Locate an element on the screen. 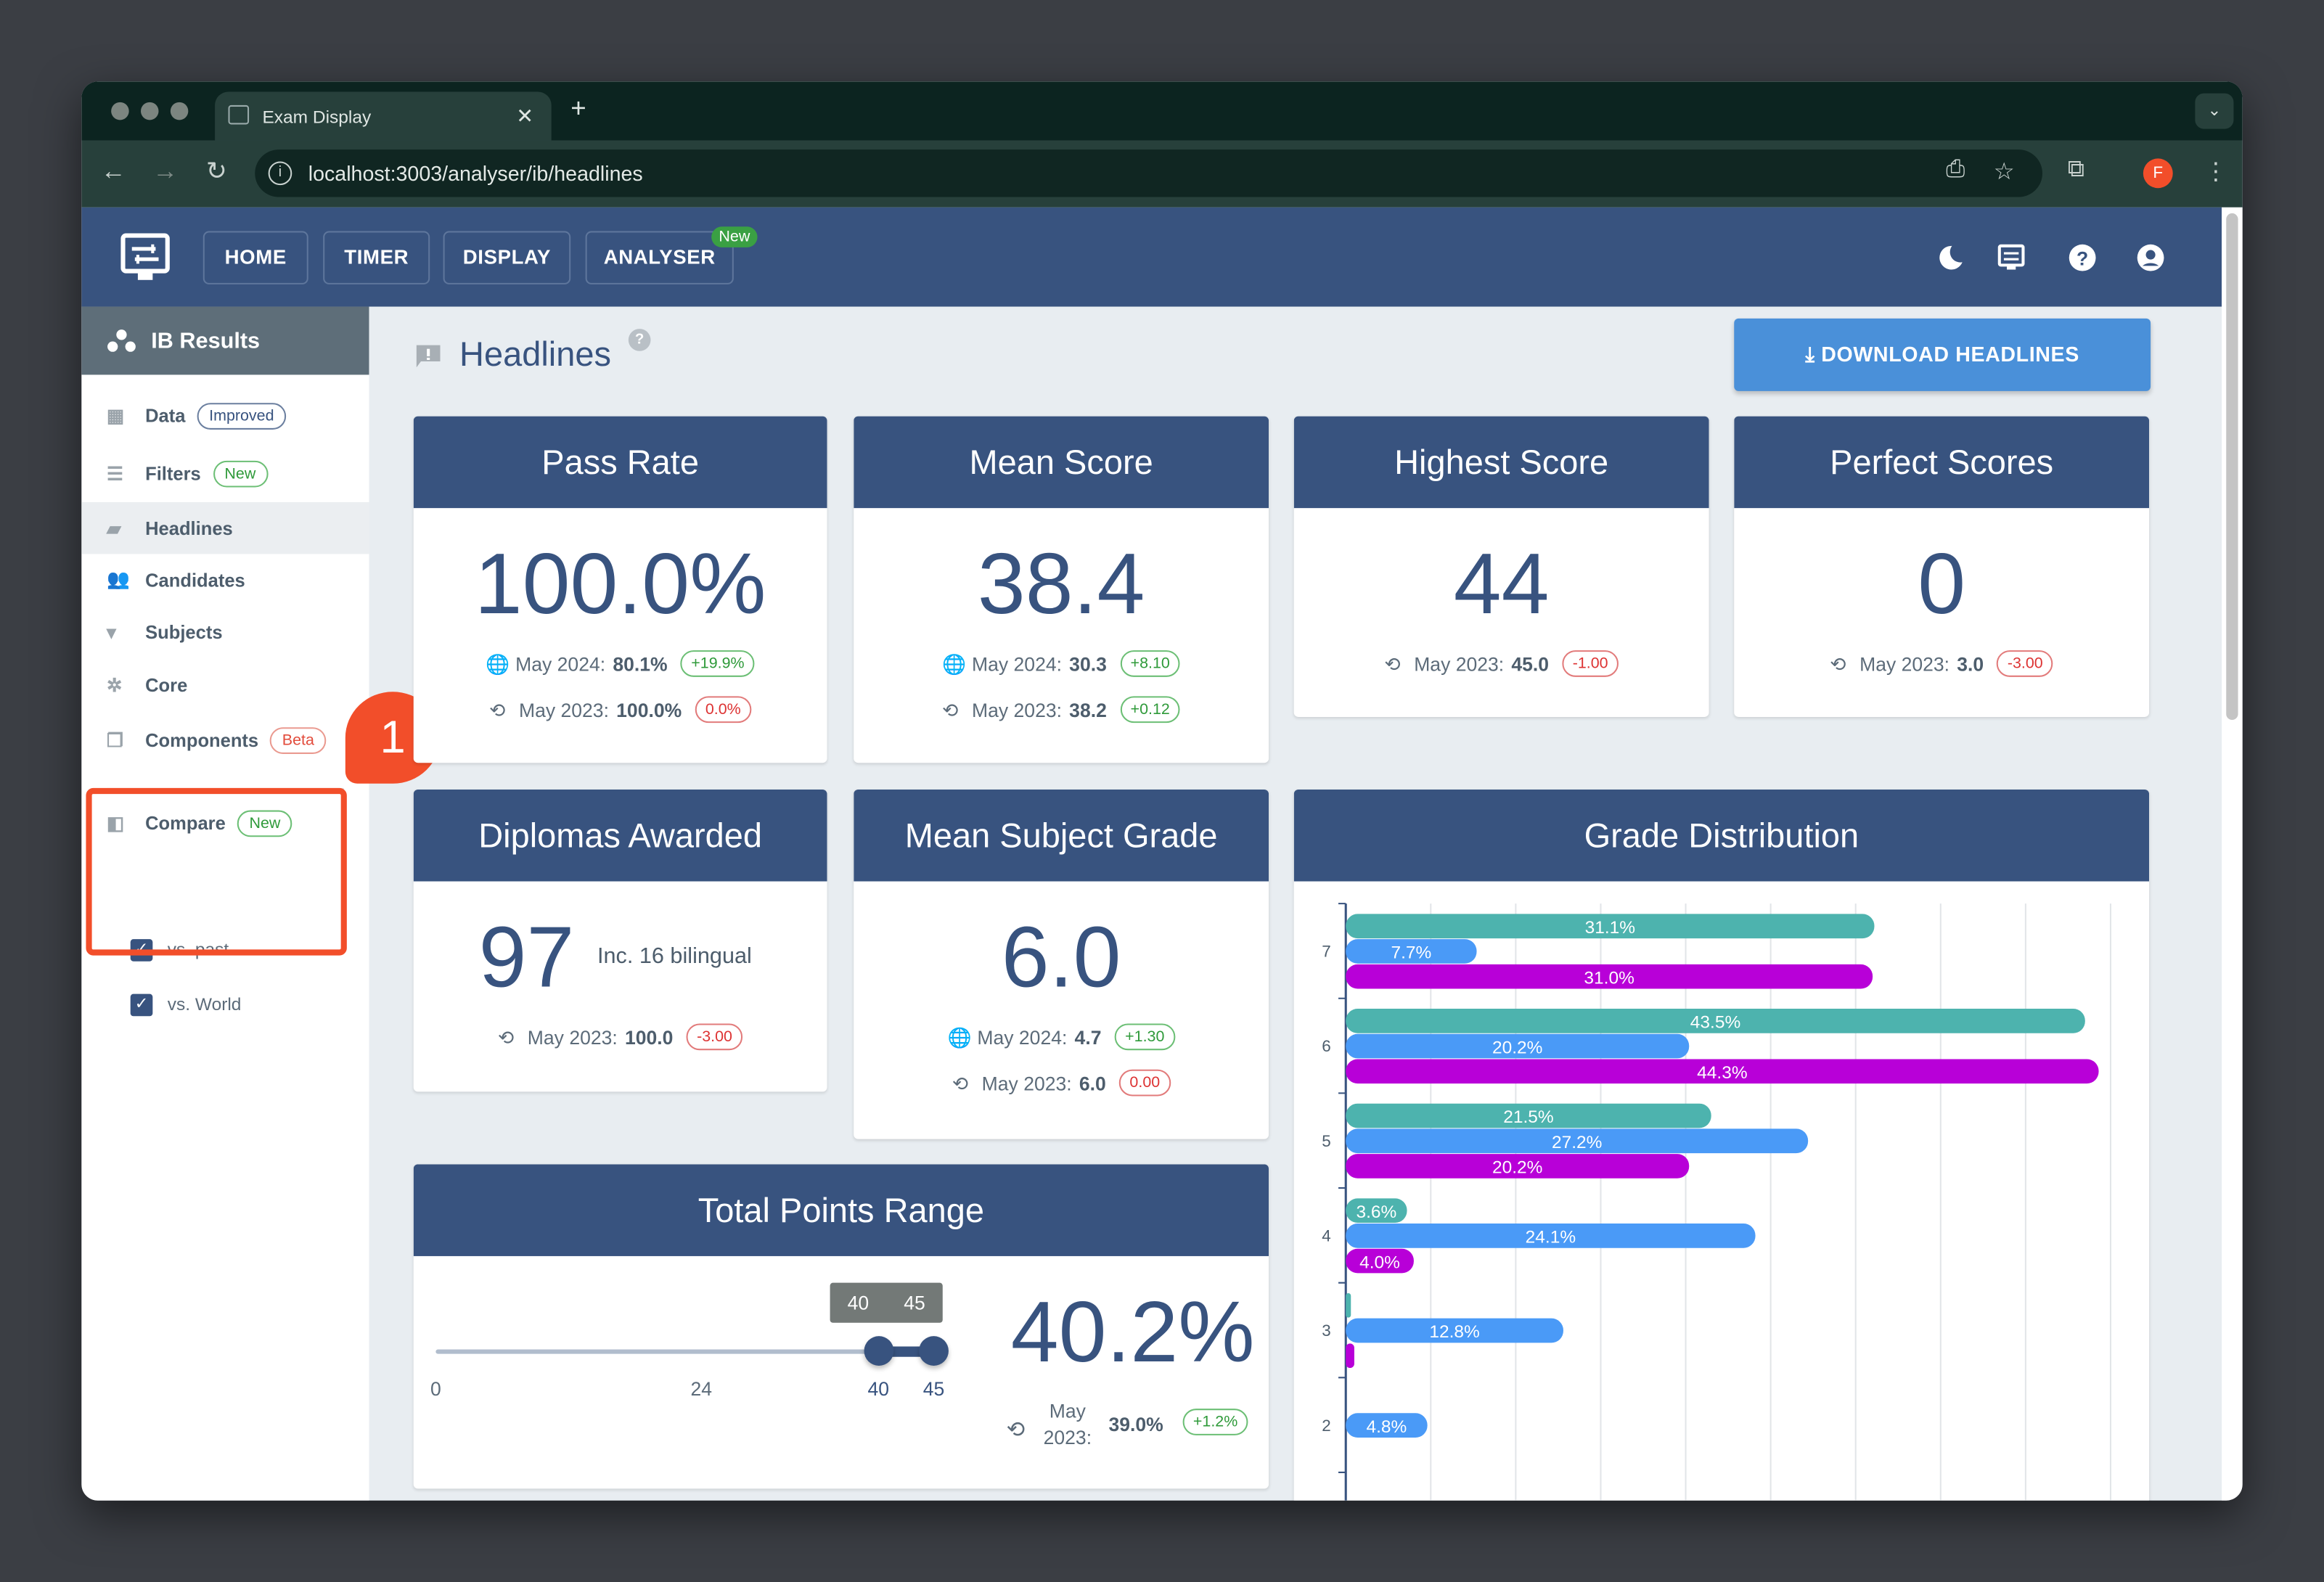  sidebar-item-core: ✲ Core is located at coordinates (225, 684).